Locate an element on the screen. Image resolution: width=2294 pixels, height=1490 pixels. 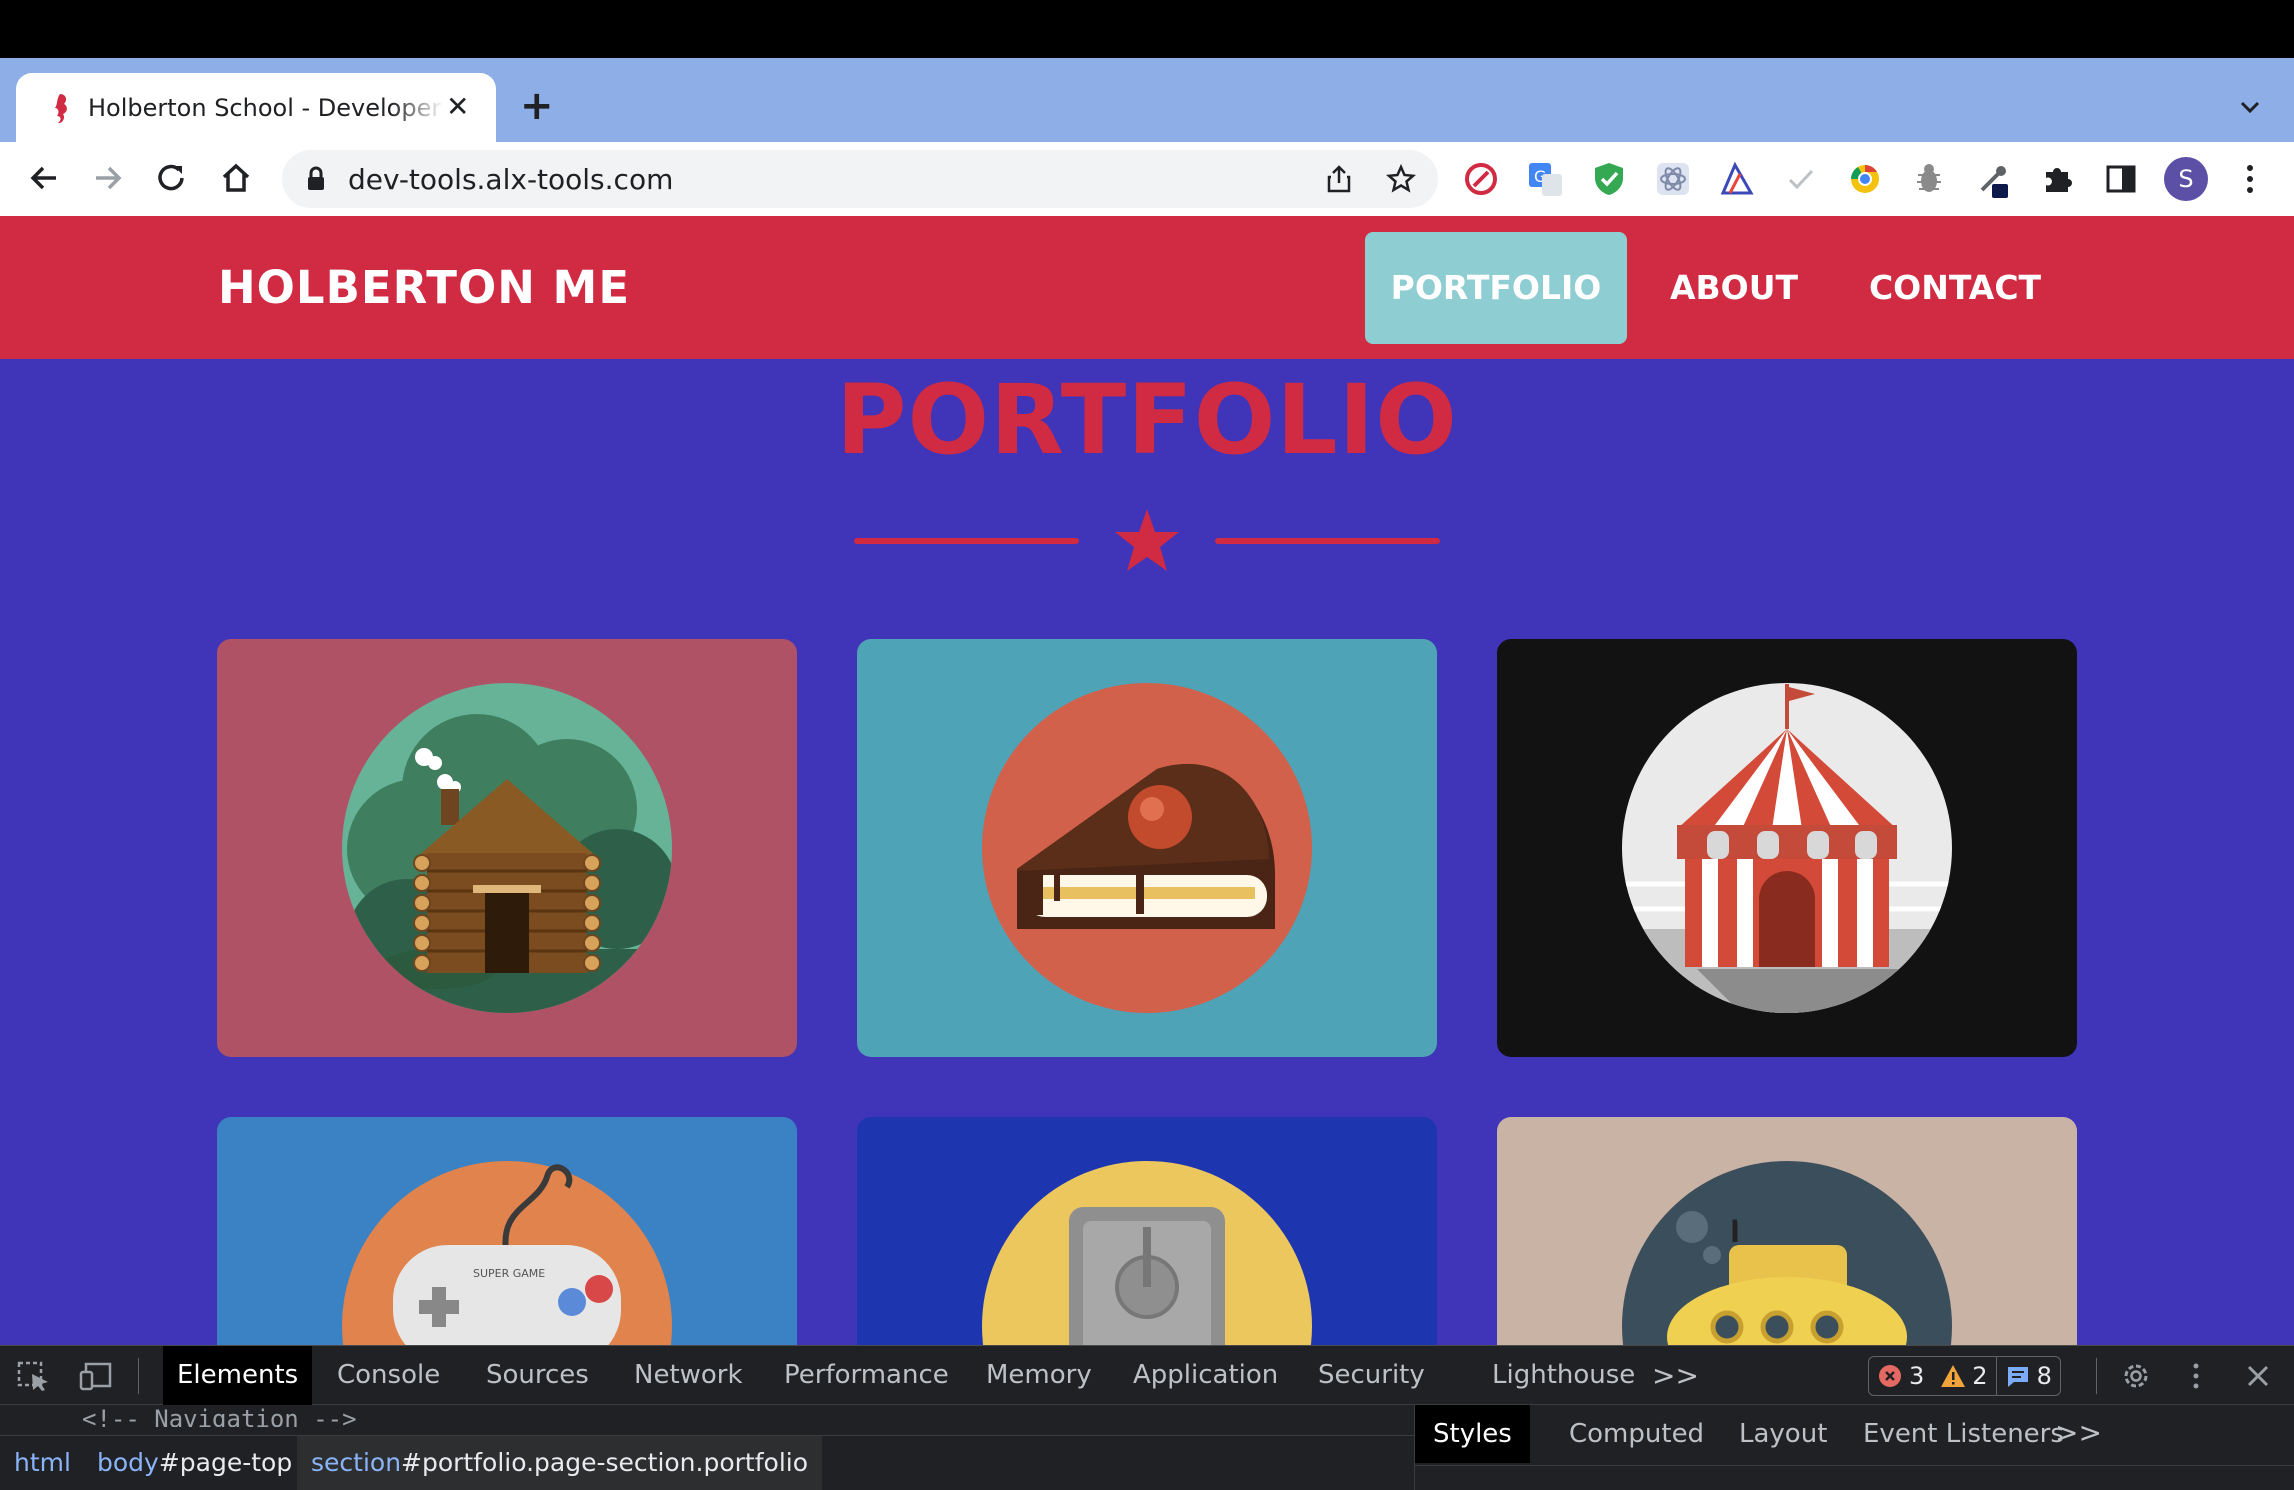
devtools-tab-security: Security is located at coordinates (1371, 1375).